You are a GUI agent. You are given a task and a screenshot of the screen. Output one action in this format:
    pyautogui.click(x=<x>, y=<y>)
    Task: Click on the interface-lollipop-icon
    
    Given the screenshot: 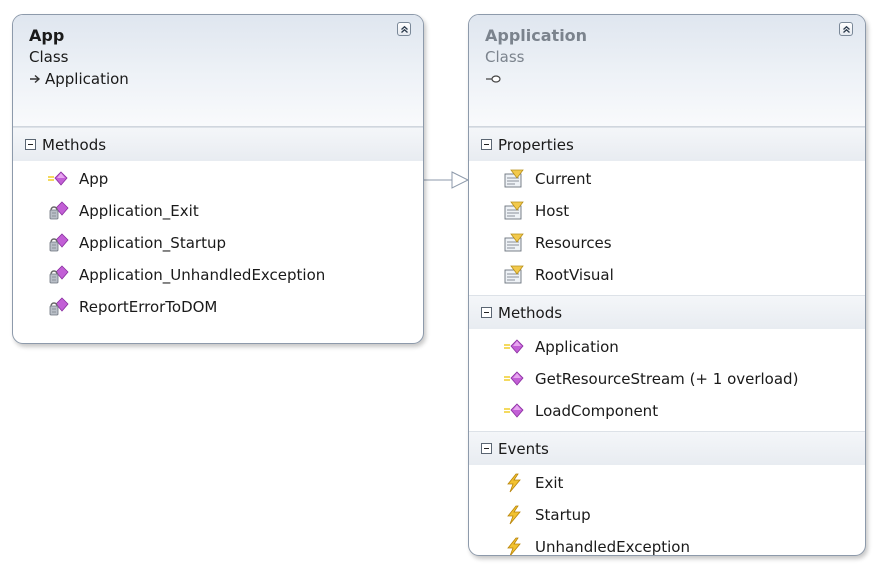 What is the action you would take?
    pyautogui.click(x=493, y=79)
    